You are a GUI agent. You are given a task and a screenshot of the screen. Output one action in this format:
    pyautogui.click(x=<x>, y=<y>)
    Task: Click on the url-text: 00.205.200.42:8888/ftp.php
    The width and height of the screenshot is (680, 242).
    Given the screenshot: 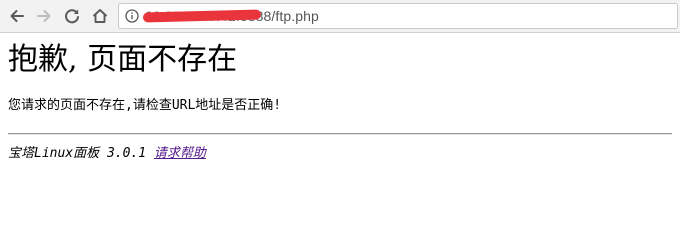 What is the action you would take?
    pyautogui.click(x=230, y=16)
    